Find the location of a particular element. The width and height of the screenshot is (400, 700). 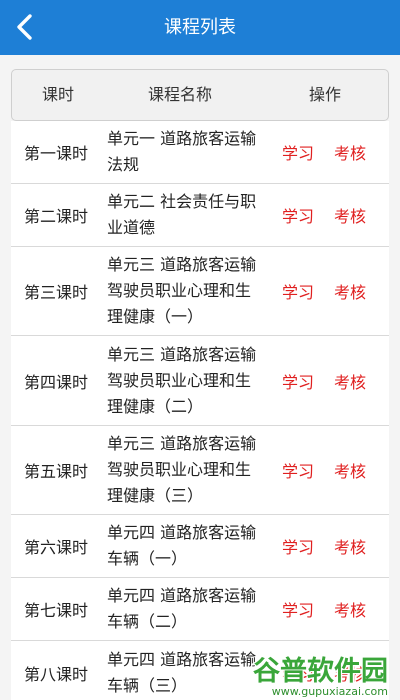

table-row: 第一课时 单元一 道路旅客运输法规 学习 考核 is located at coordinates (200, 152).